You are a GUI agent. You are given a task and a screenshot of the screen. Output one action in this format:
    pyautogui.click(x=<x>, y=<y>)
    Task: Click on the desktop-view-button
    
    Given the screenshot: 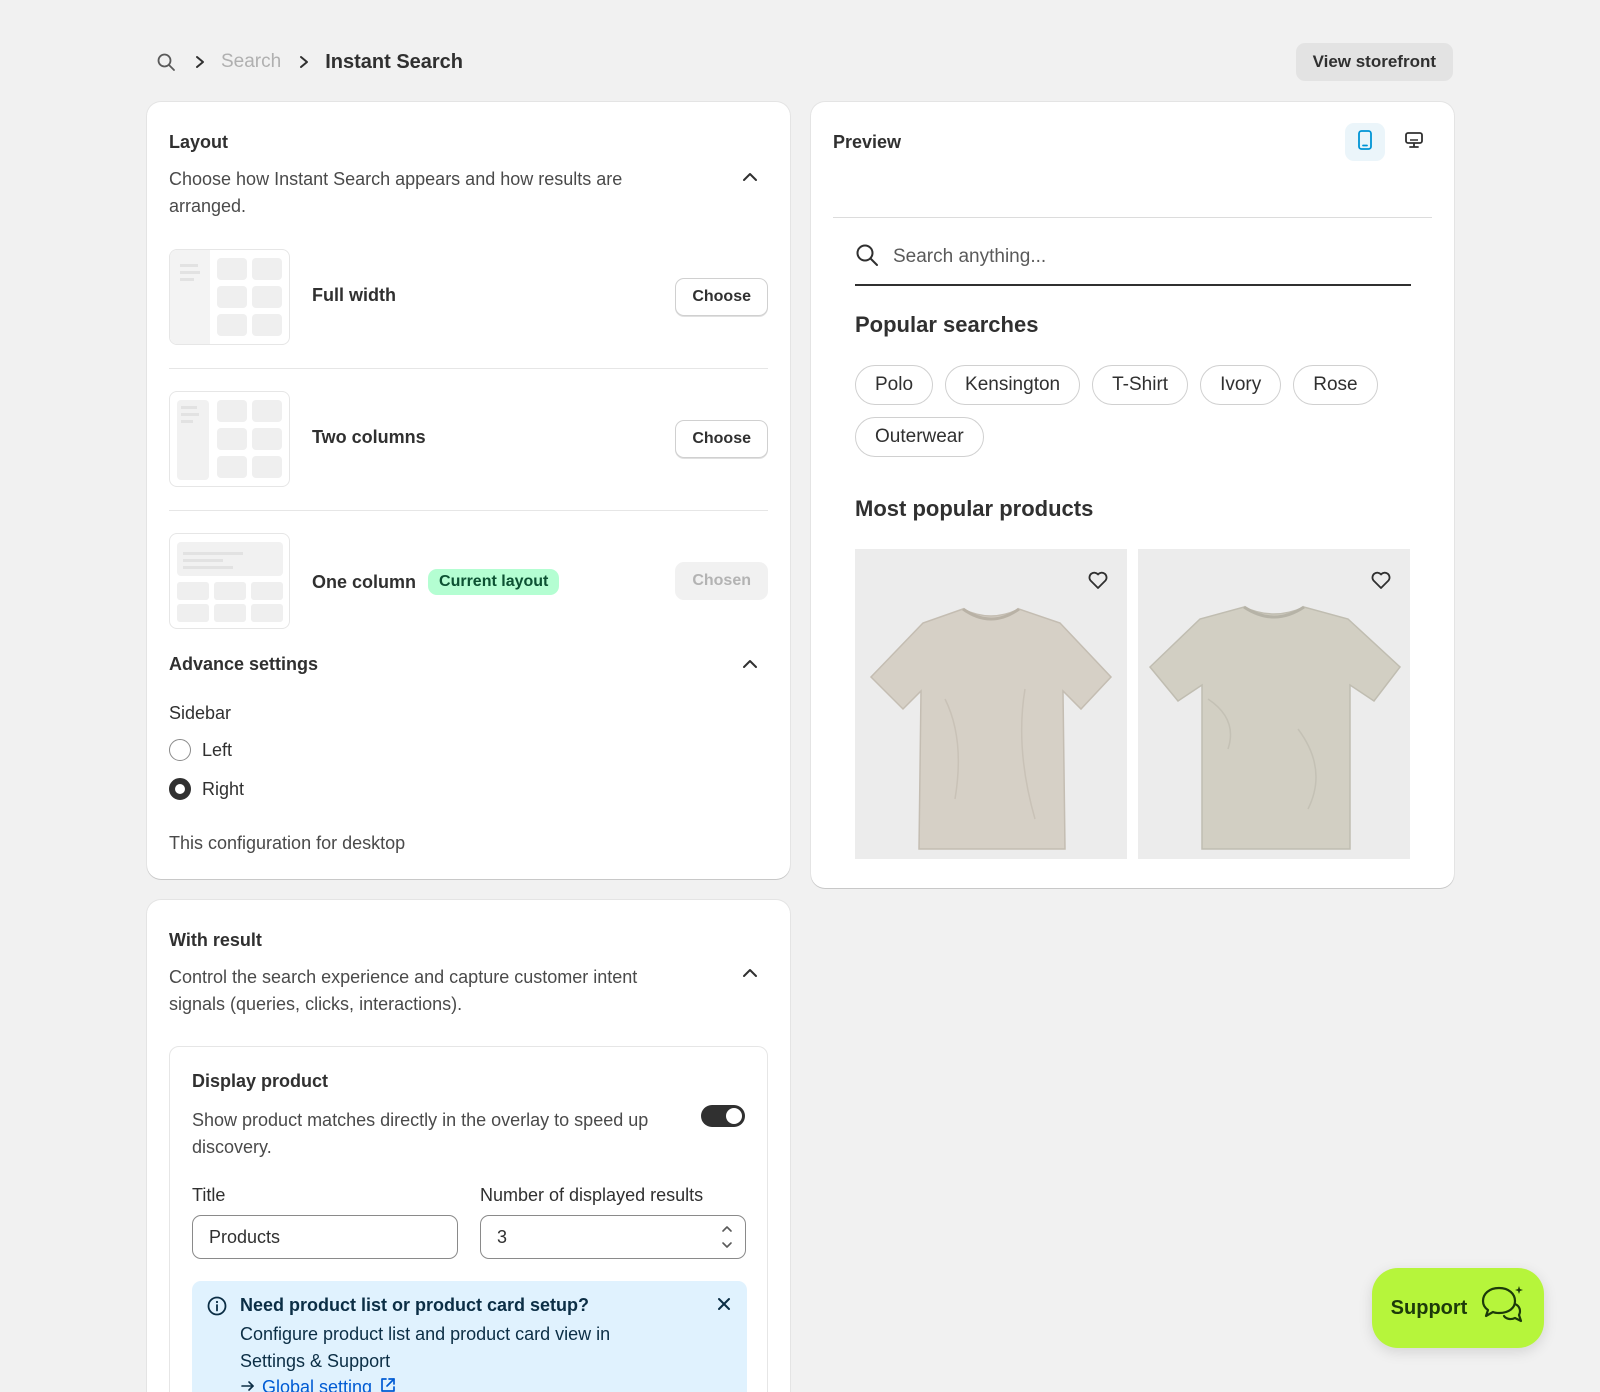 What is the action you would take?
    pyautogui.click(x=1414, y=142)
    